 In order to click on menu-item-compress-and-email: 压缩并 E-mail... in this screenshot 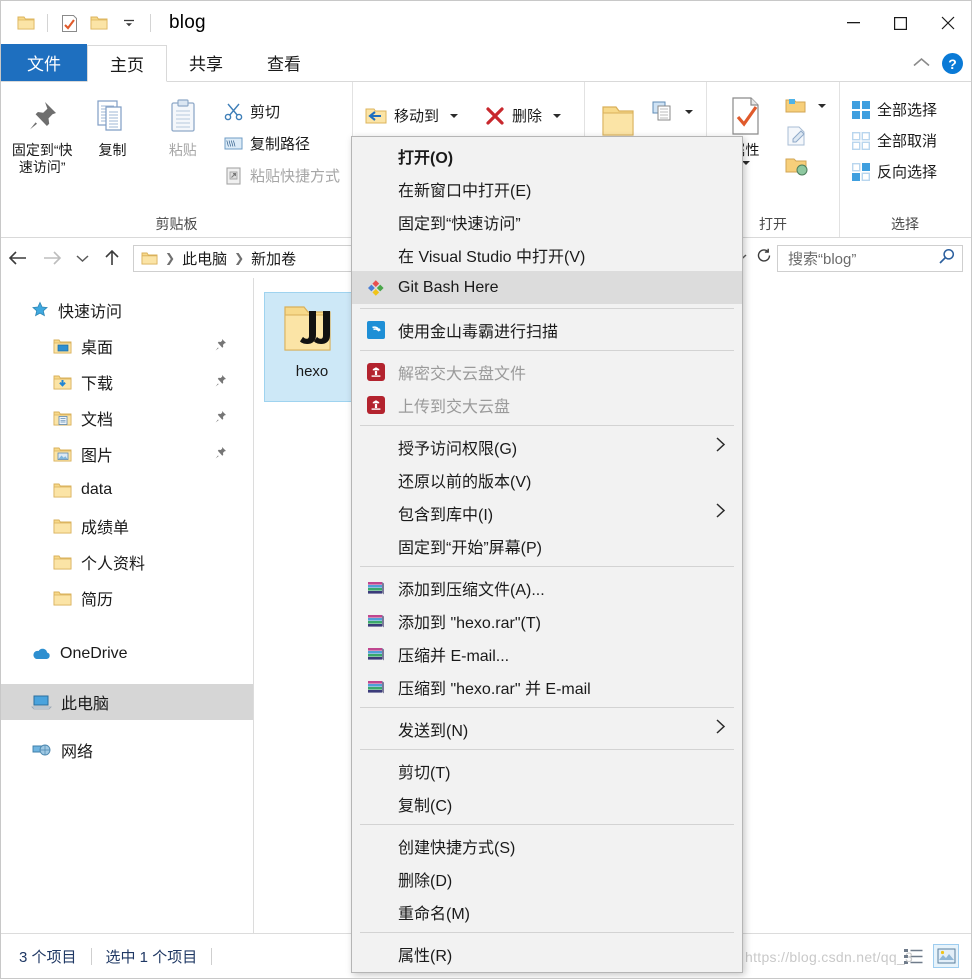, I will do `click(547, 653)`.